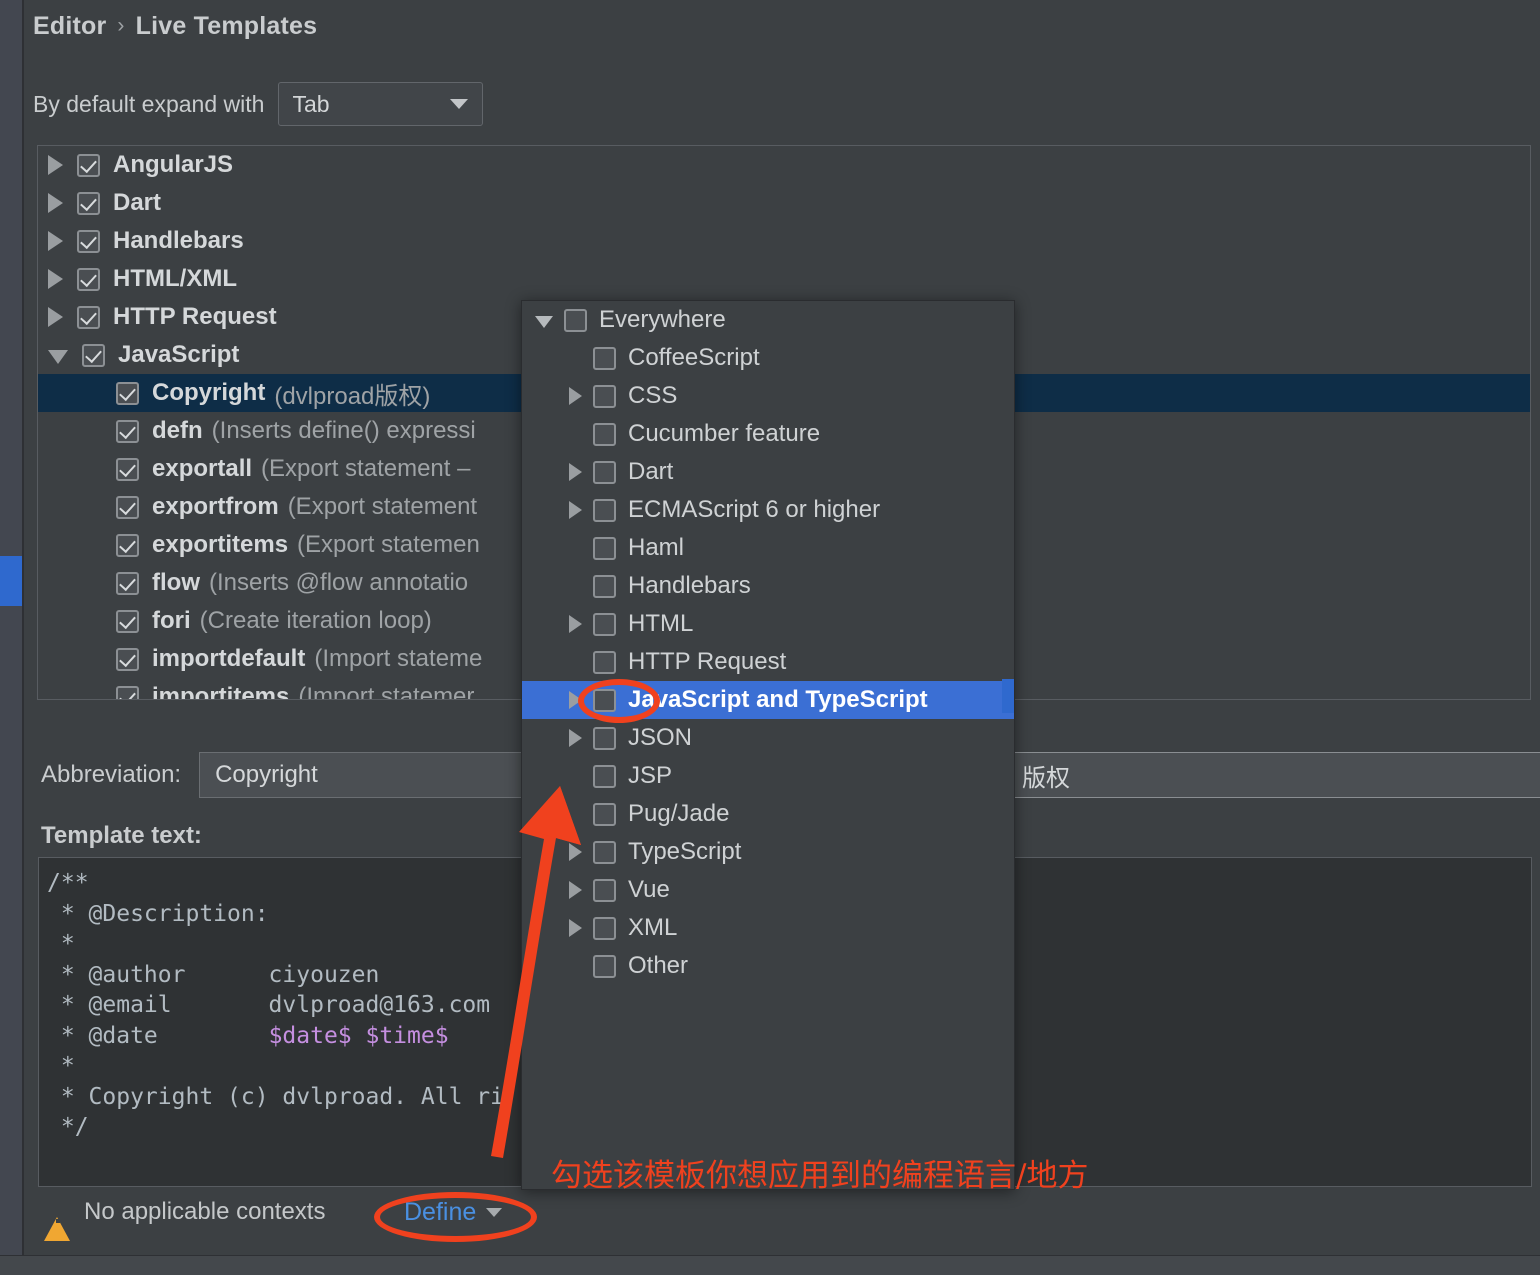 Image resolution: width=1540 pixels, height=1275 pixels. Describe the element at coordinates (149, 103) in the screenshot. I see `expand-with-label: By default expand with` at that location.